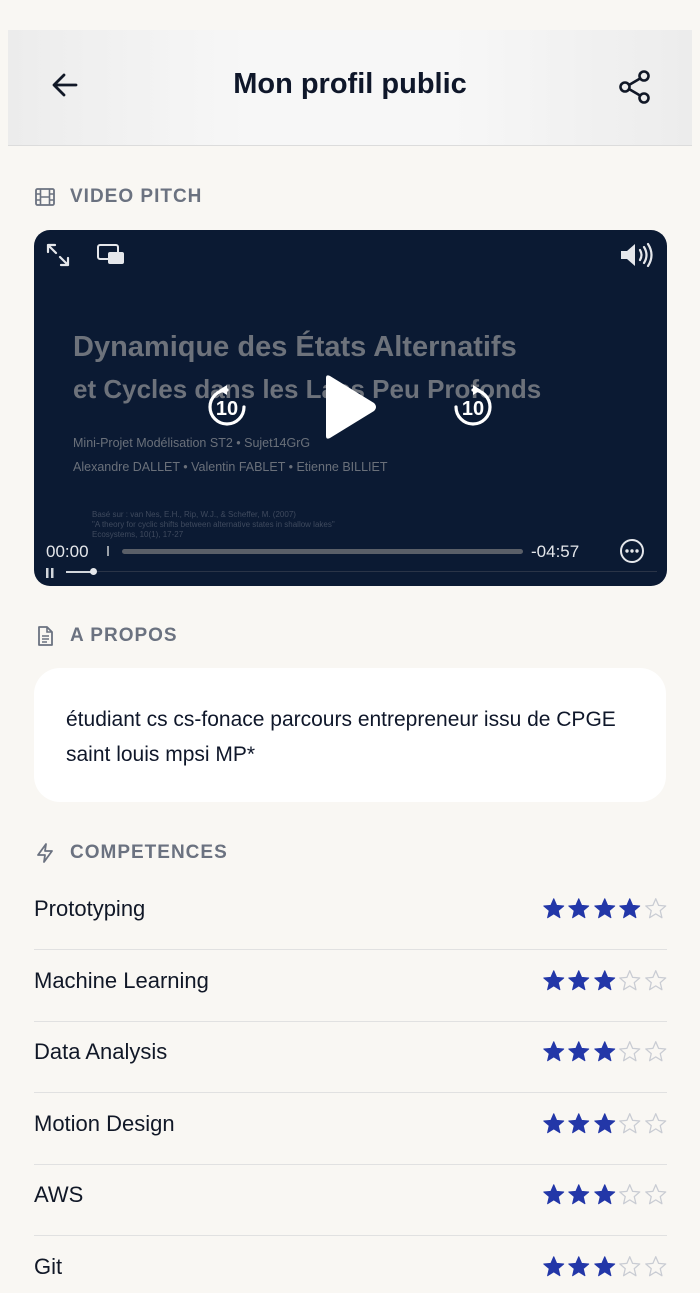 This screenshot has height=1293, width=700. Describe the element at coordinates (350, 1057) in the screenshot. I see `skill-row: Data Analysis` at that location.